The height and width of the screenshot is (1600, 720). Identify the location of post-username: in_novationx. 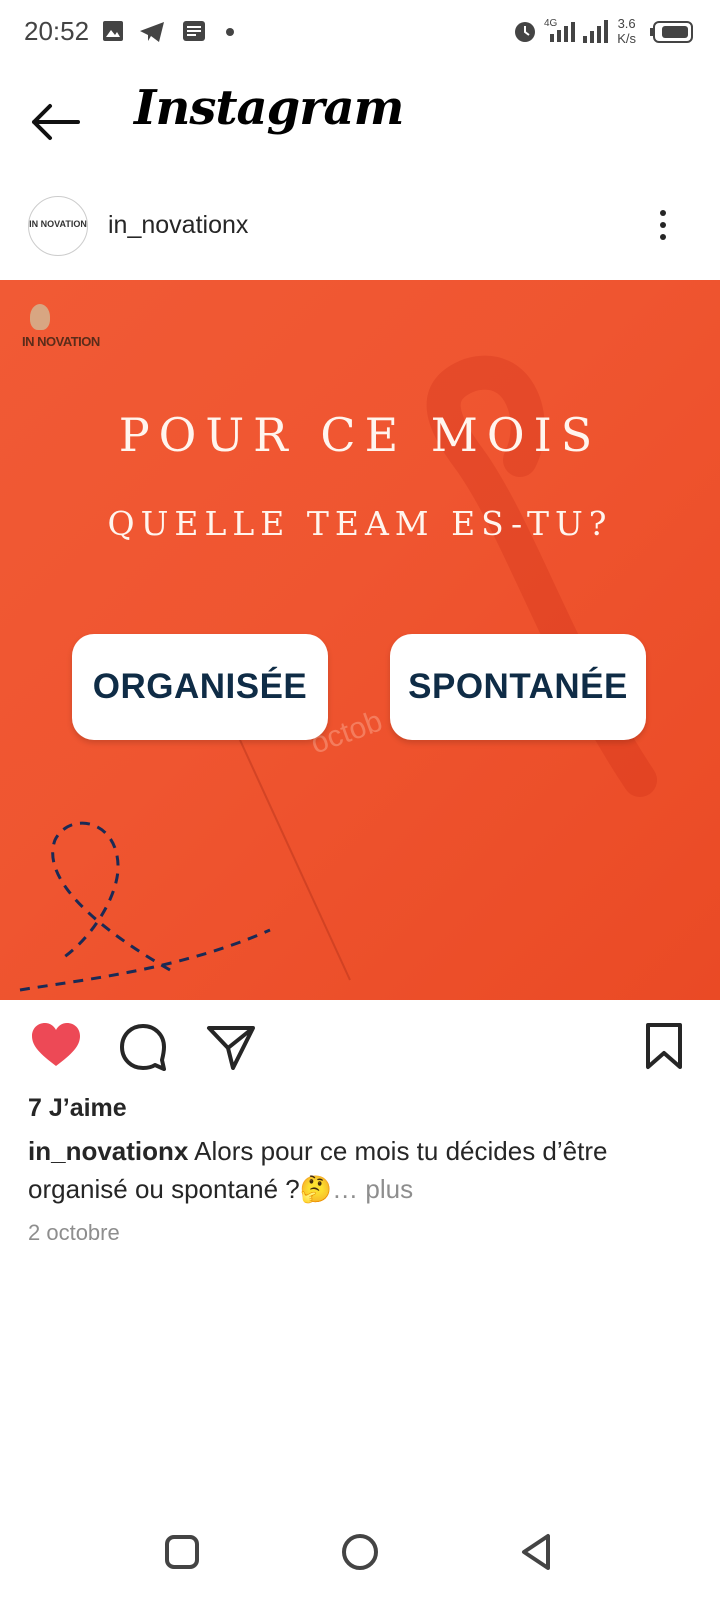
(178, 225).